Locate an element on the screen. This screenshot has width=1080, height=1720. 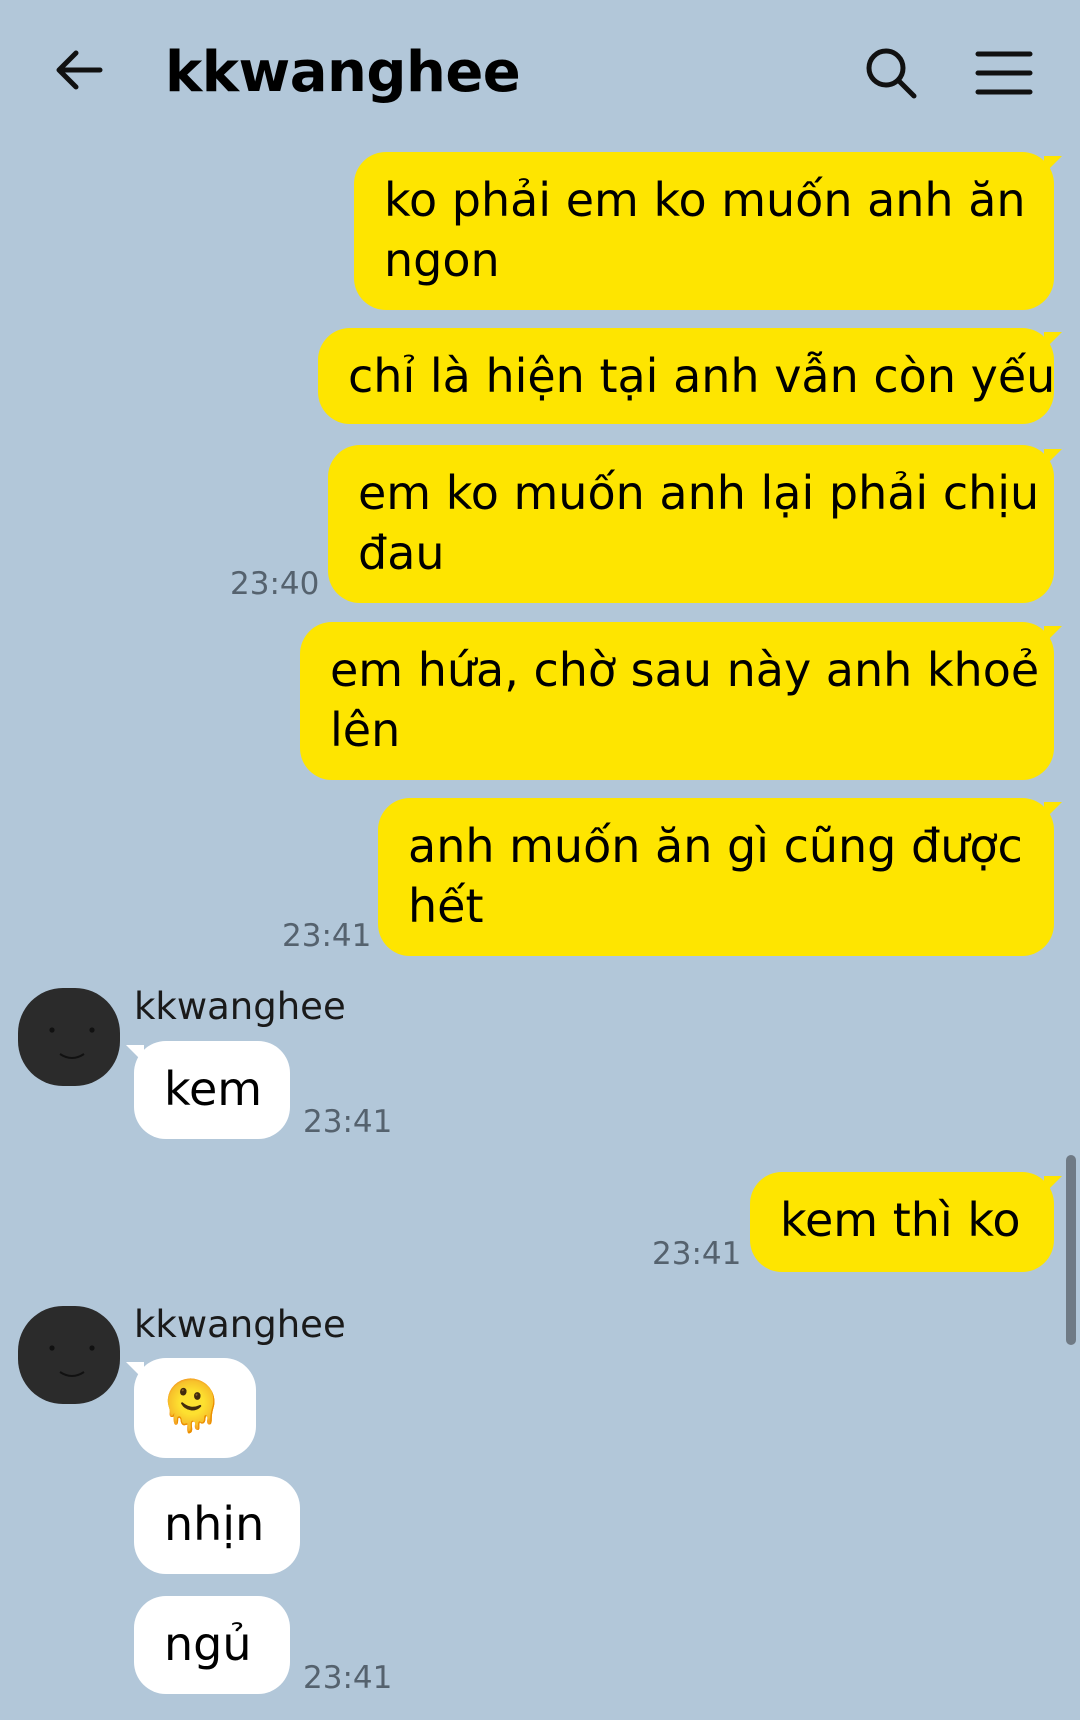
search-icon is located at coordinates (891, 73).